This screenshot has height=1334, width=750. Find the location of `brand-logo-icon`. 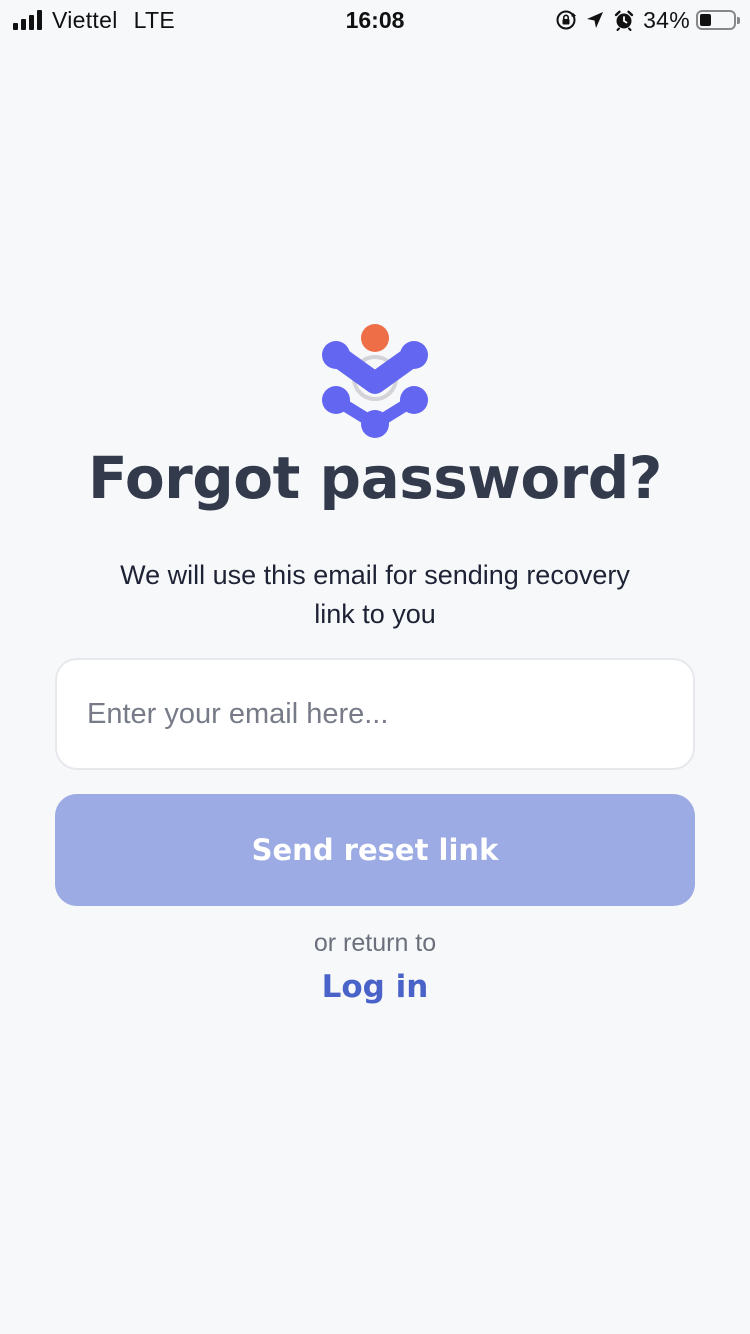

brand-logo-icon is located at coordinates (375, 380).